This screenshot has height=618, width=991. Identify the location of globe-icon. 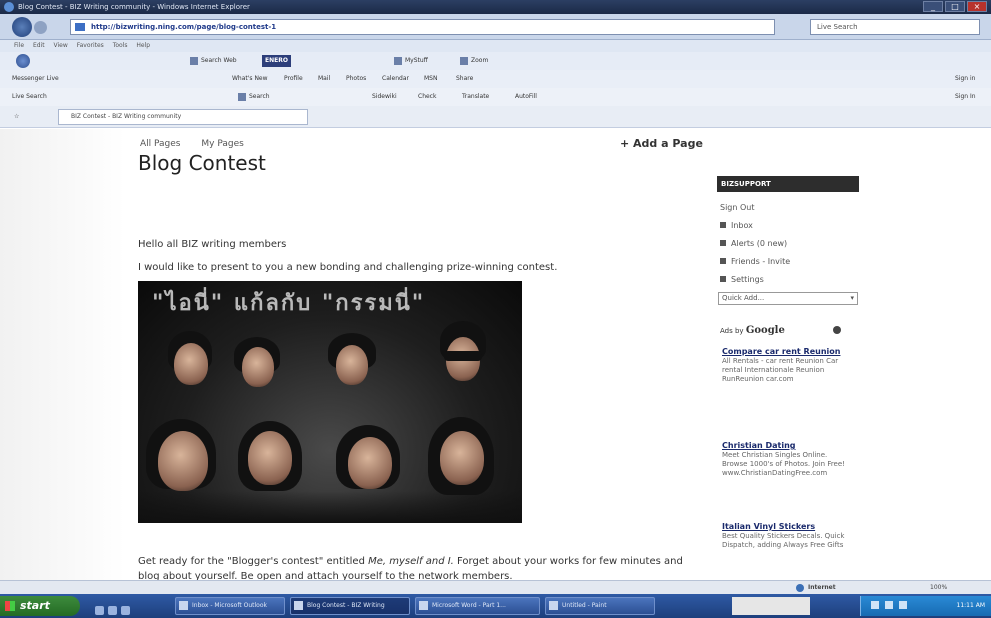
(800, 588).